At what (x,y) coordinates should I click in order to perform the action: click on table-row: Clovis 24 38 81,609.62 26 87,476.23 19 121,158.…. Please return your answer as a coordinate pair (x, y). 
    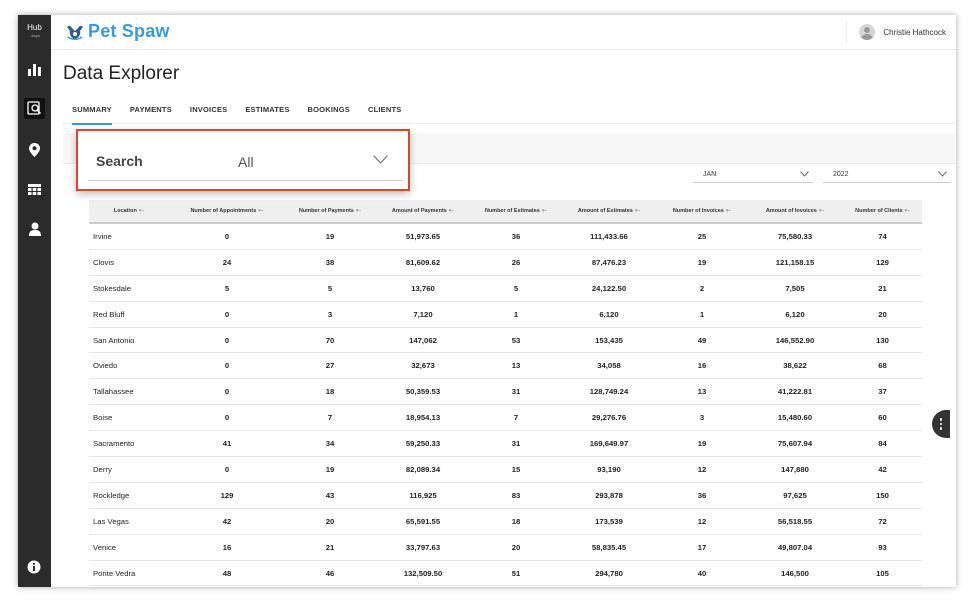
    Looking at the image, I should click on (505, 262).